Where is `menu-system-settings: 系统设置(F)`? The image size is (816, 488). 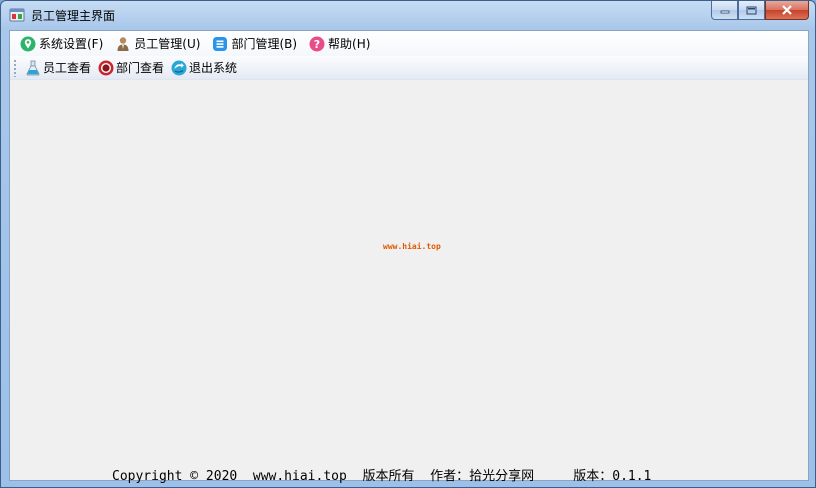 menu-system-settings: 系统设置(F) is located at coordinates (62, 44).